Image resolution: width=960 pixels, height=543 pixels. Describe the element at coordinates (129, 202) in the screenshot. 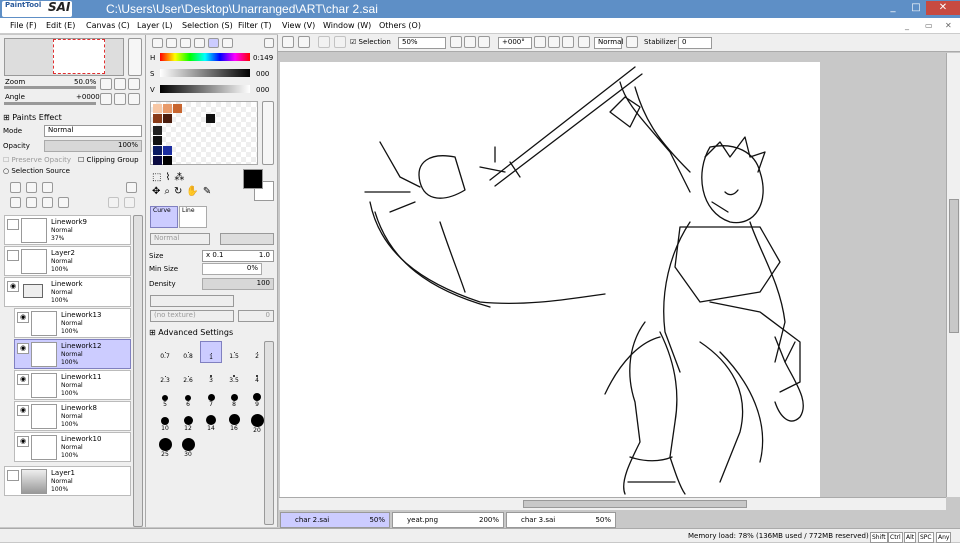

I see `layer-unlock-icon` at that location.